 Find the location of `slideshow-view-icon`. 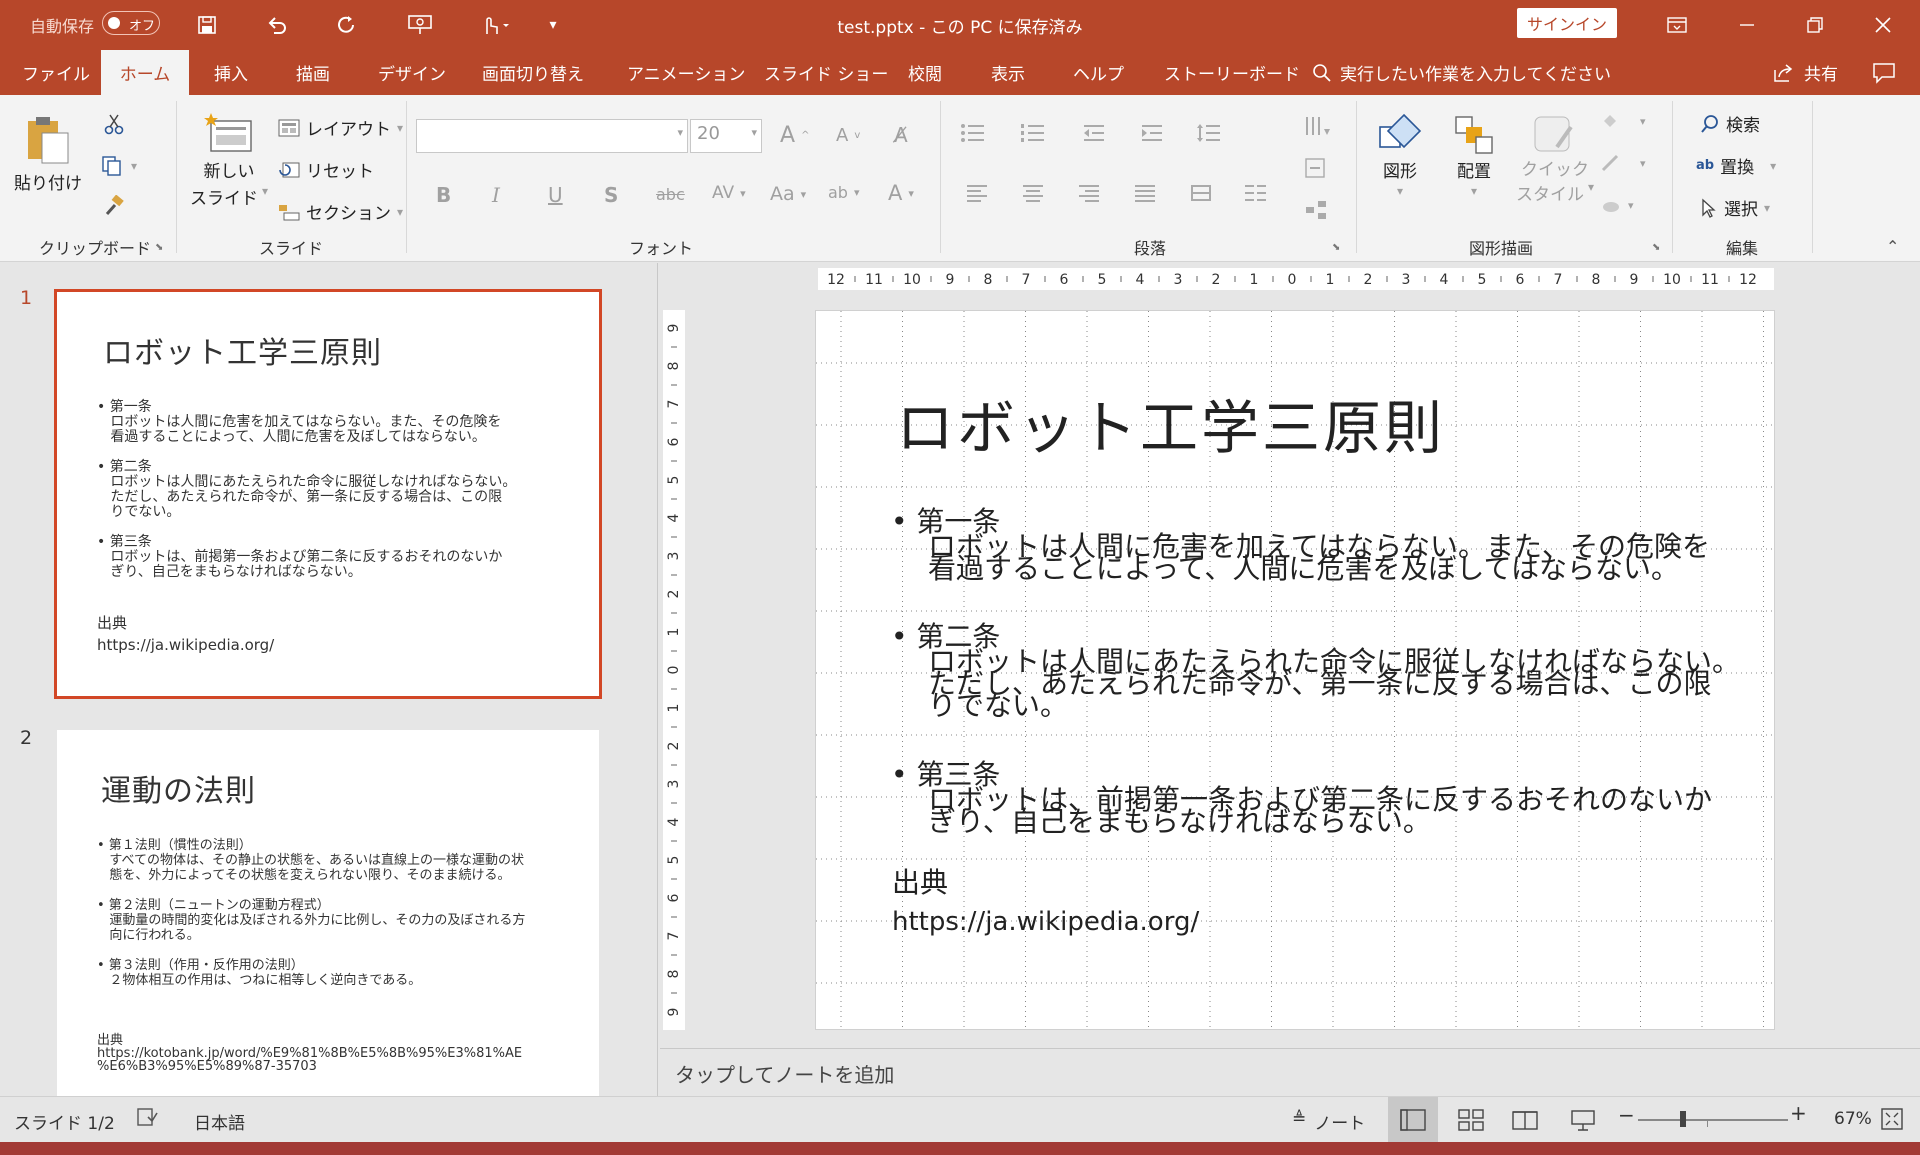

slideshow-view-icon is located at coordinates (1583, 1122).